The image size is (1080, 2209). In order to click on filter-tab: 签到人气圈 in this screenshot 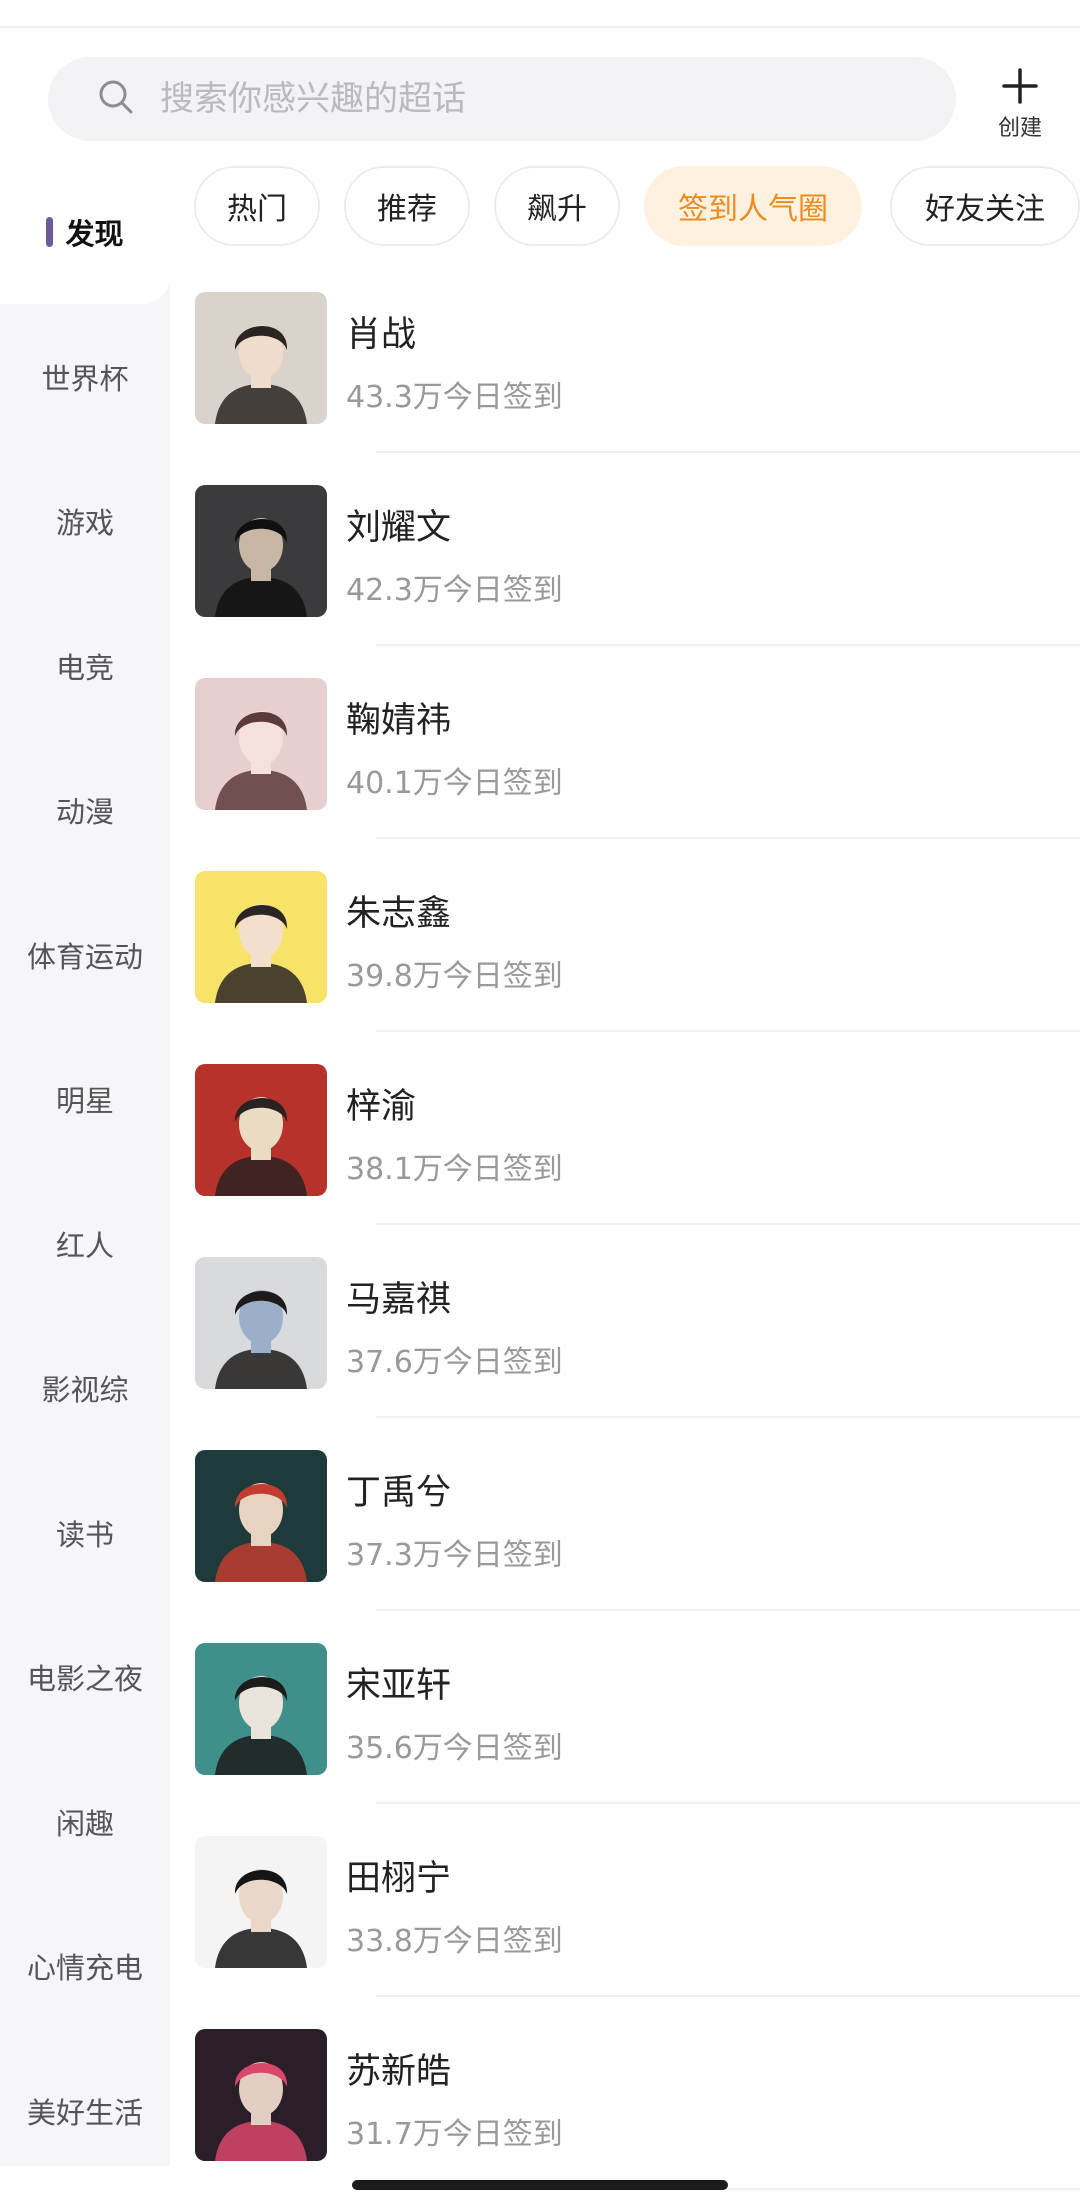, I will do `click(753, 206)`.